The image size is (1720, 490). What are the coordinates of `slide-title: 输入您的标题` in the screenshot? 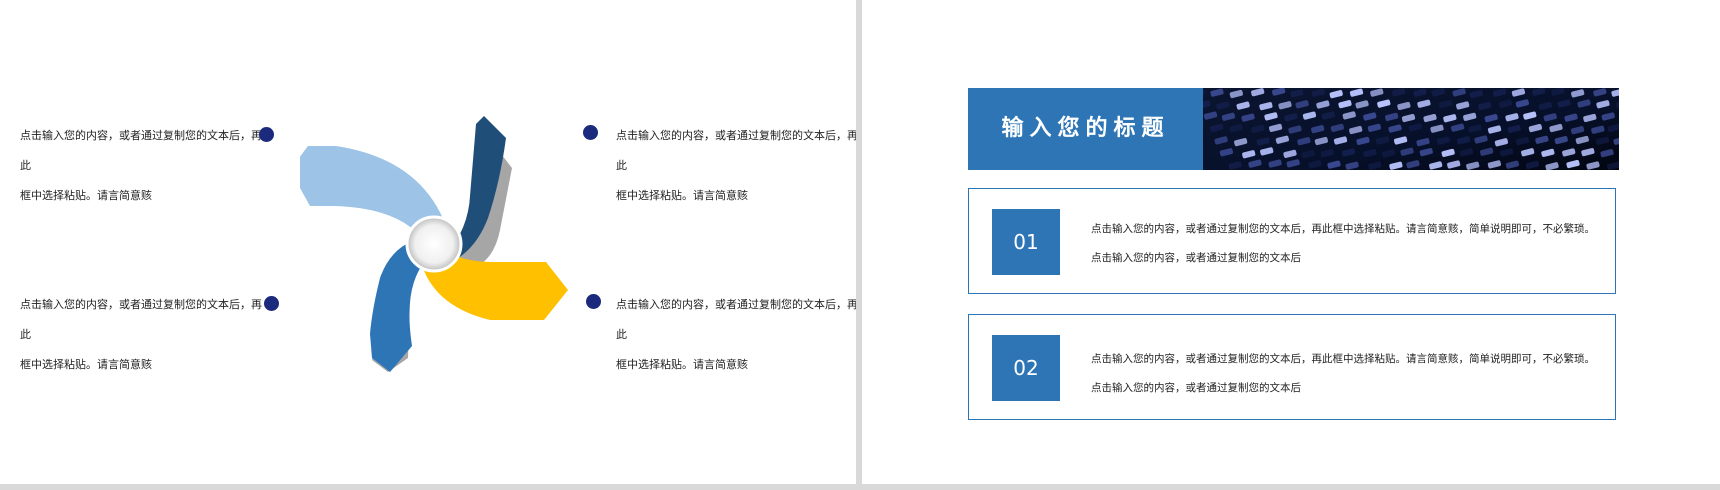 It's located at (1085, 128).